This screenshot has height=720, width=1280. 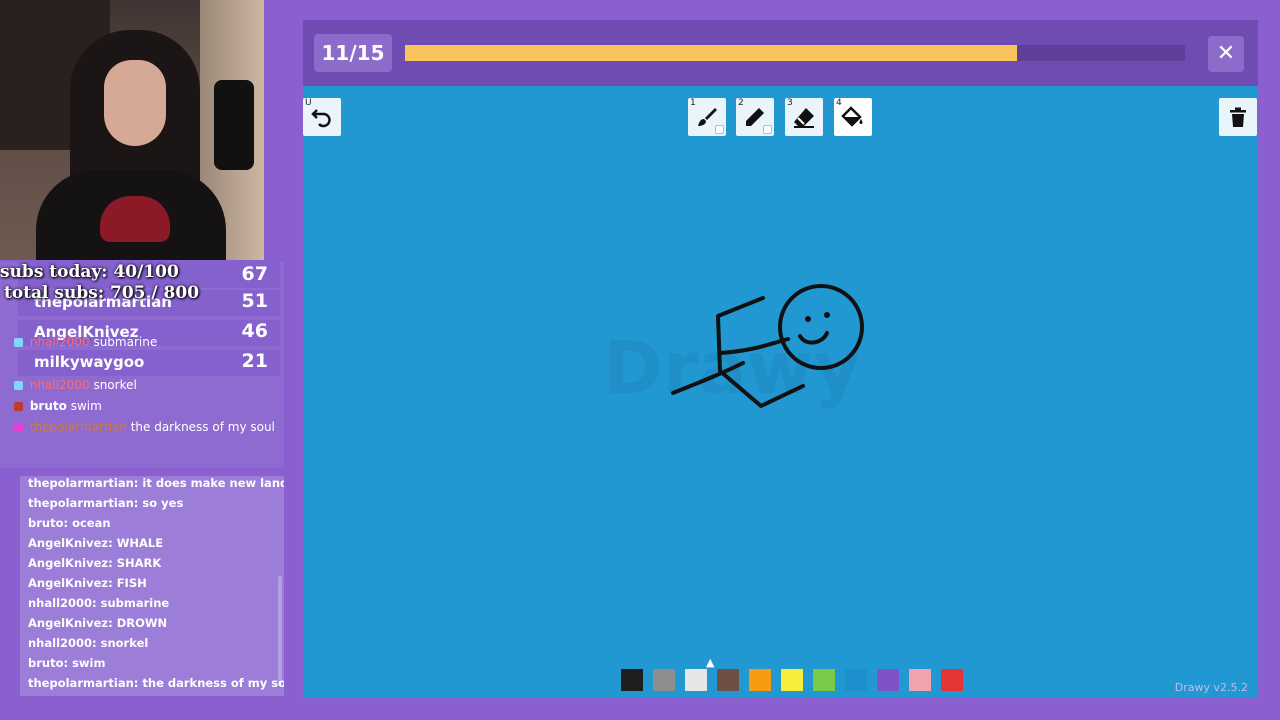 I want to click on pencil-tool: 2, so click(x=755, y=117).